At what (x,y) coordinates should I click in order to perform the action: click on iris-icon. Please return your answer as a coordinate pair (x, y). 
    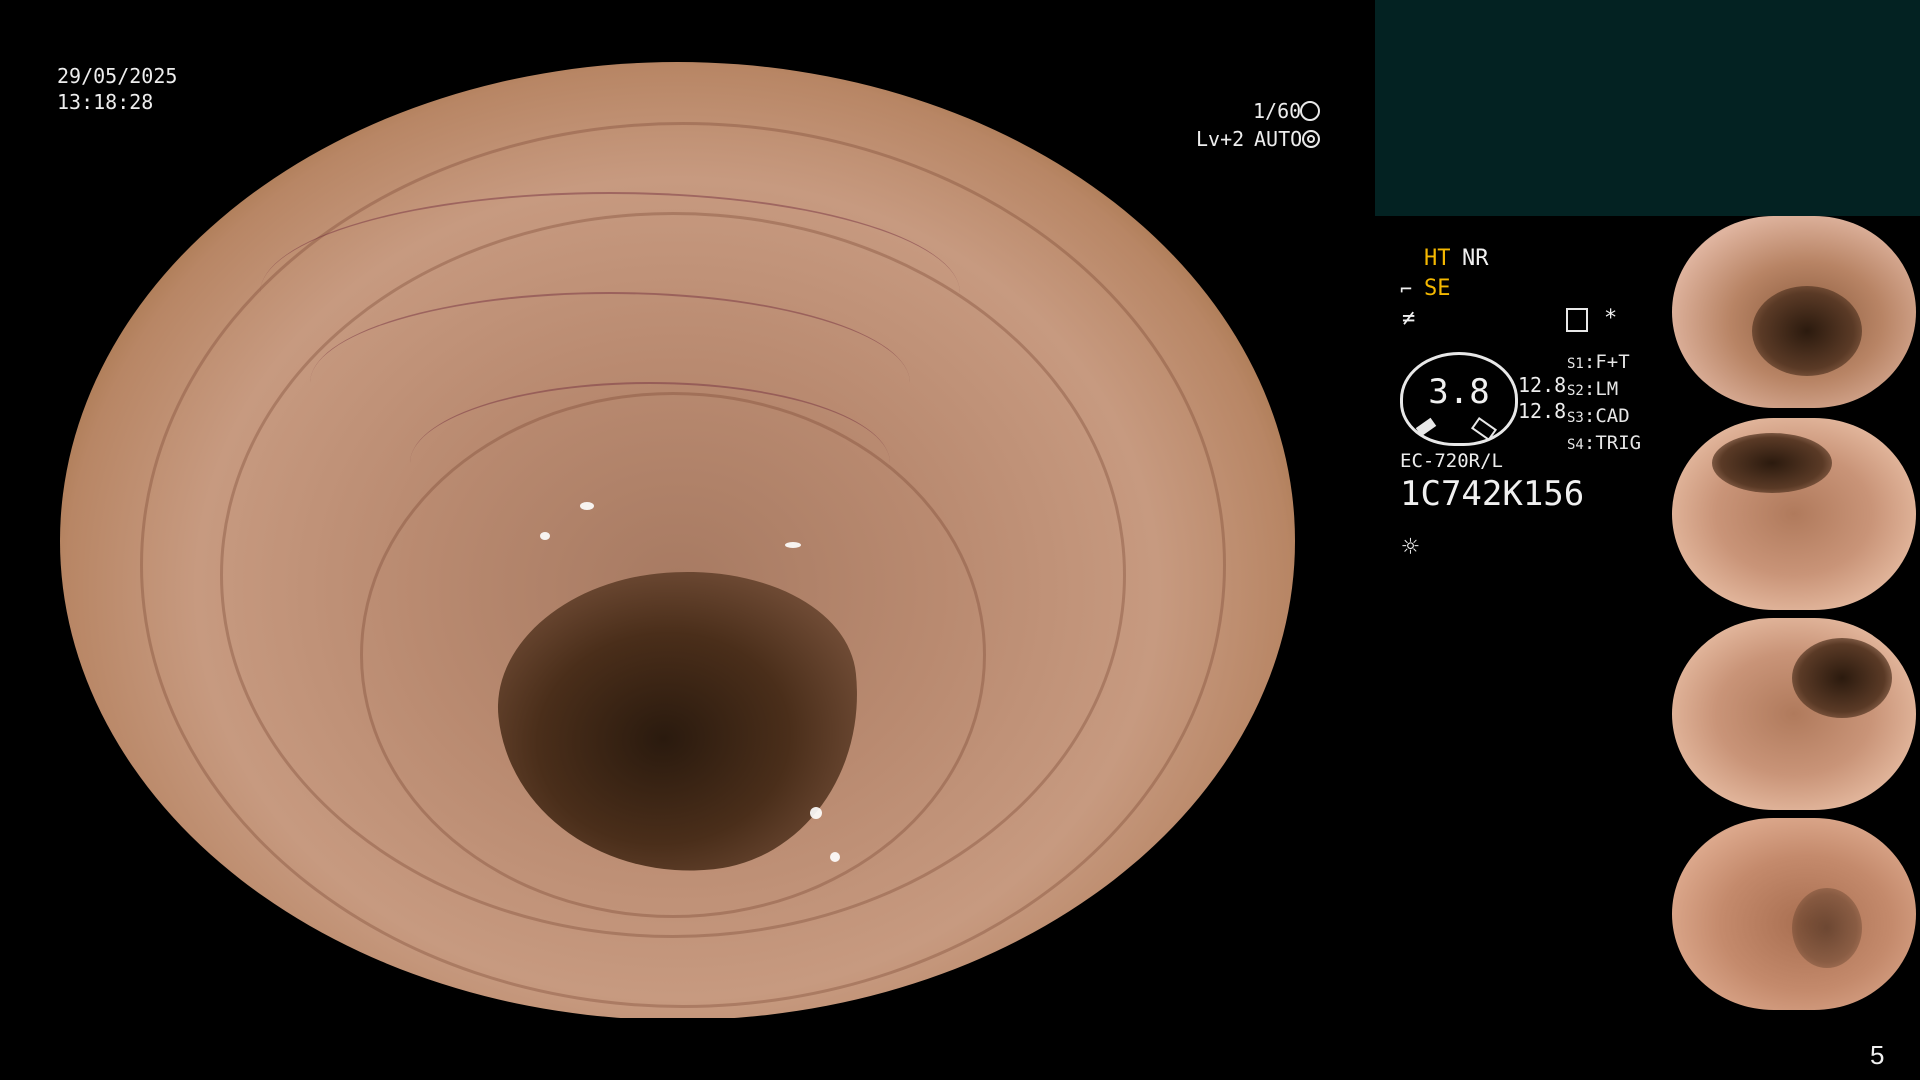
    Looking at the image, I should click on (1311, 139).